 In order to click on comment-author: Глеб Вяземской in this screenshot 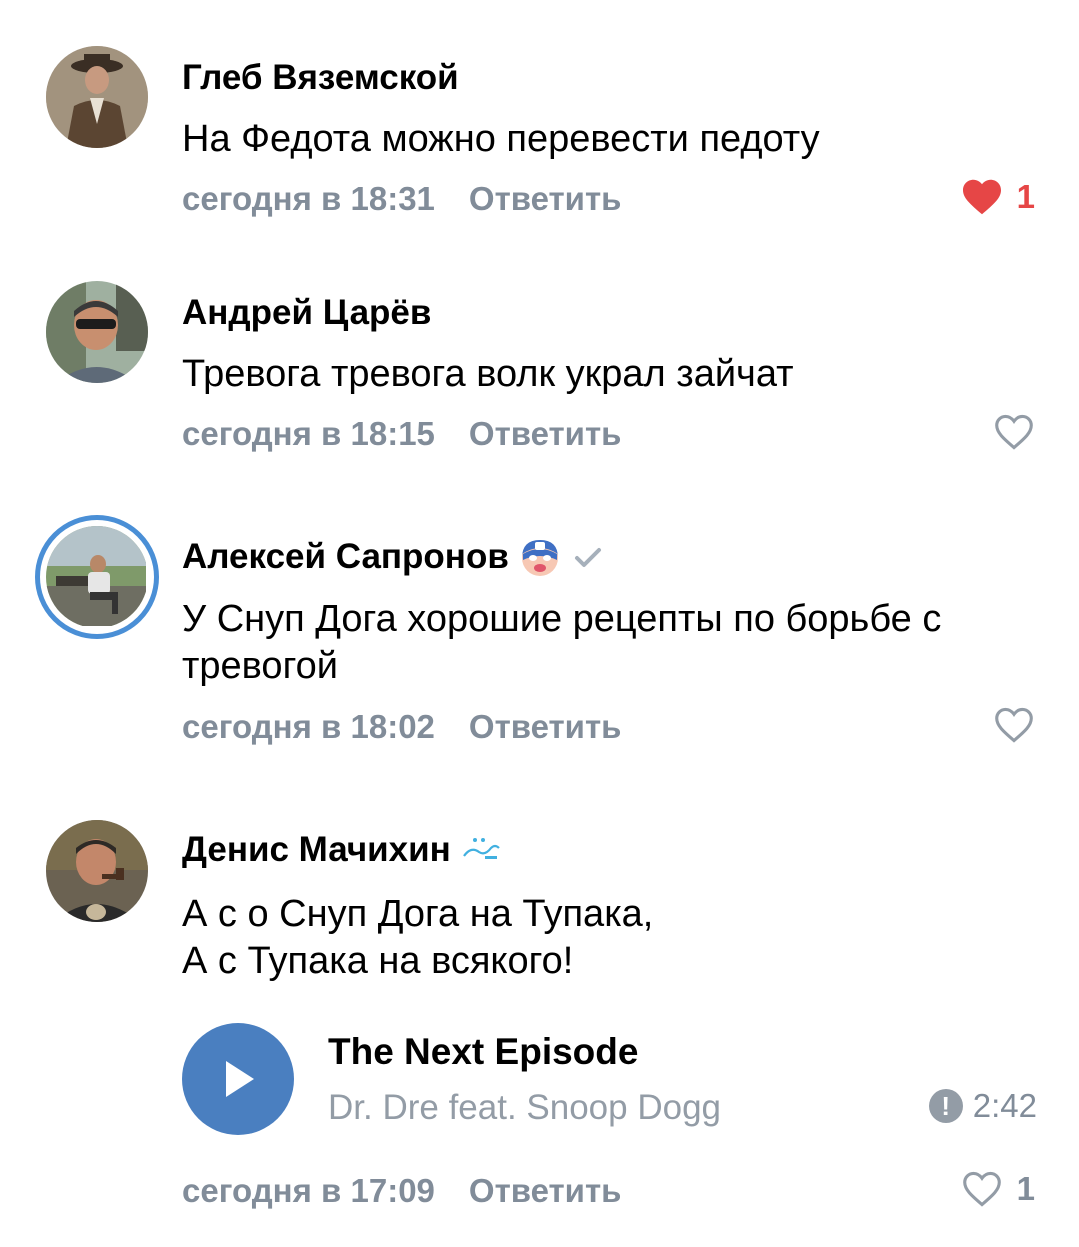, I will do `click(320, 78)`.